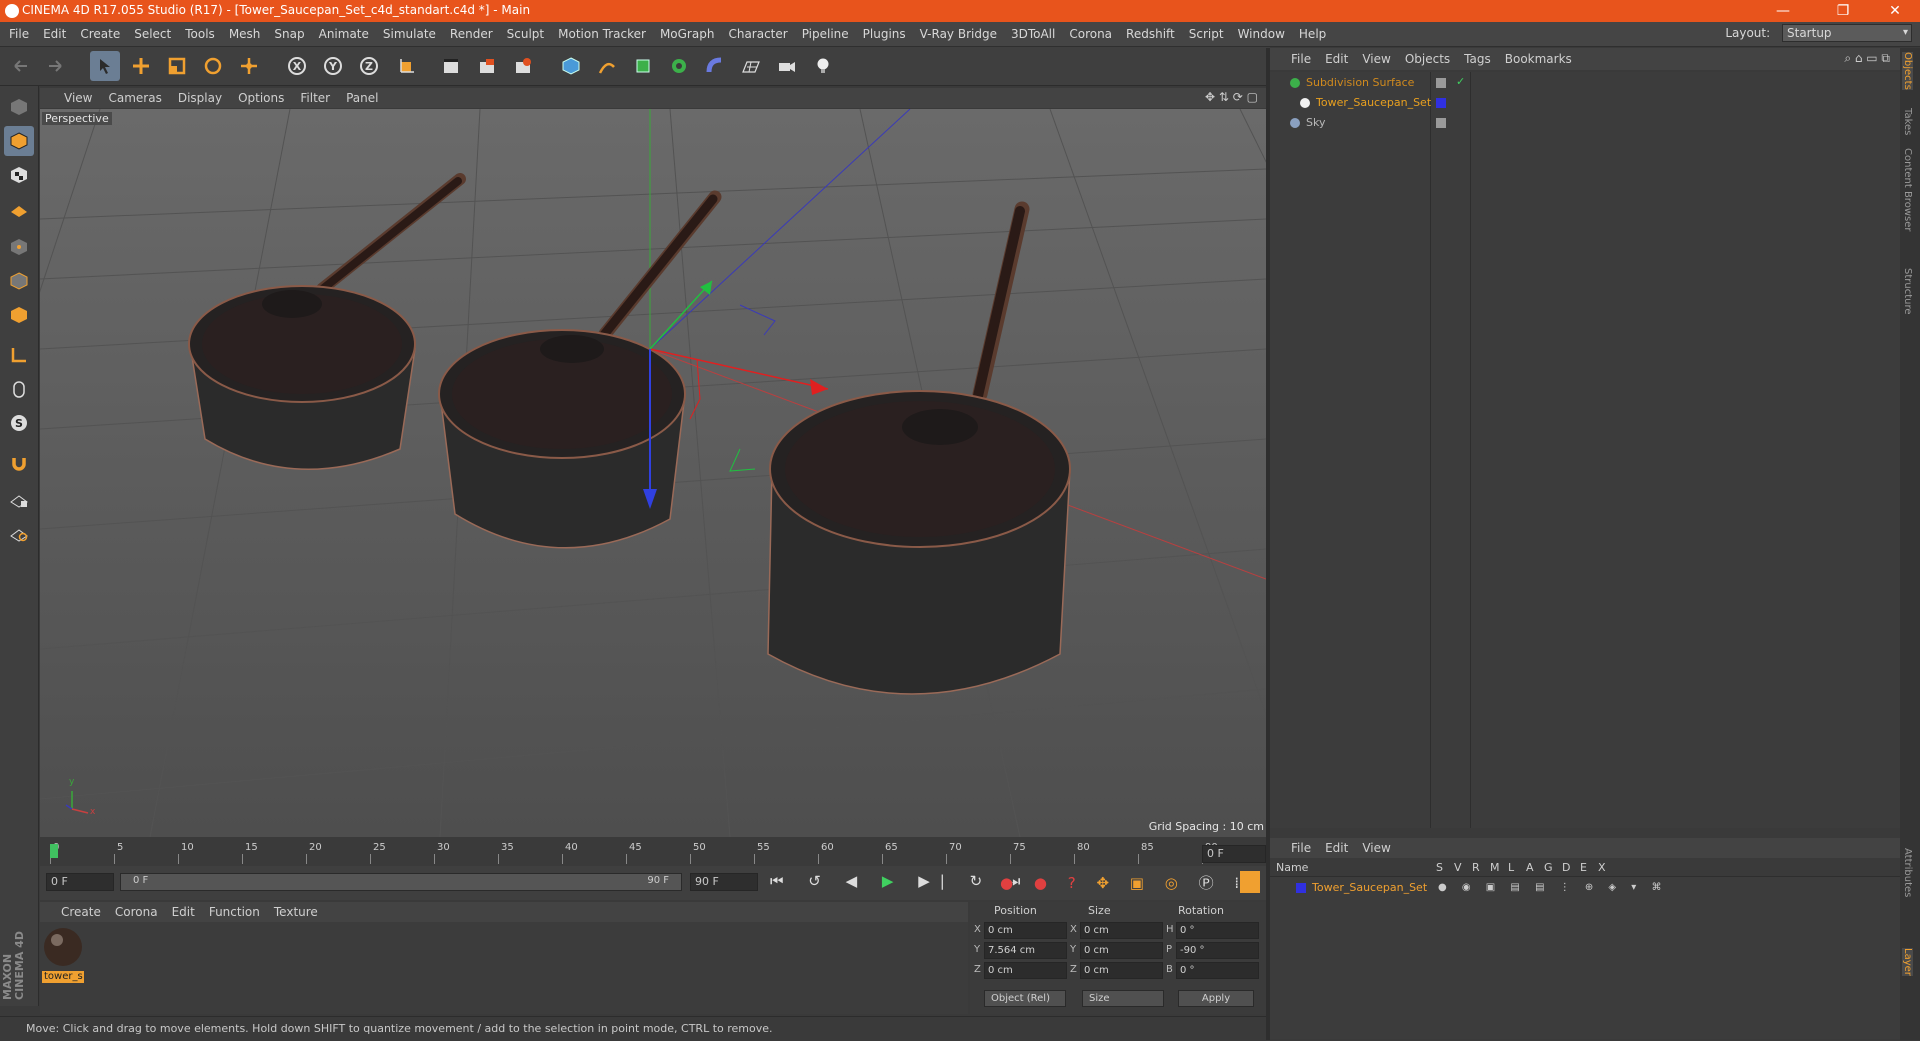  What do you see at coordinates (1216, 998) in the screenshot?
I see `apply-button: Apply` at bounding box center [1216, 998].